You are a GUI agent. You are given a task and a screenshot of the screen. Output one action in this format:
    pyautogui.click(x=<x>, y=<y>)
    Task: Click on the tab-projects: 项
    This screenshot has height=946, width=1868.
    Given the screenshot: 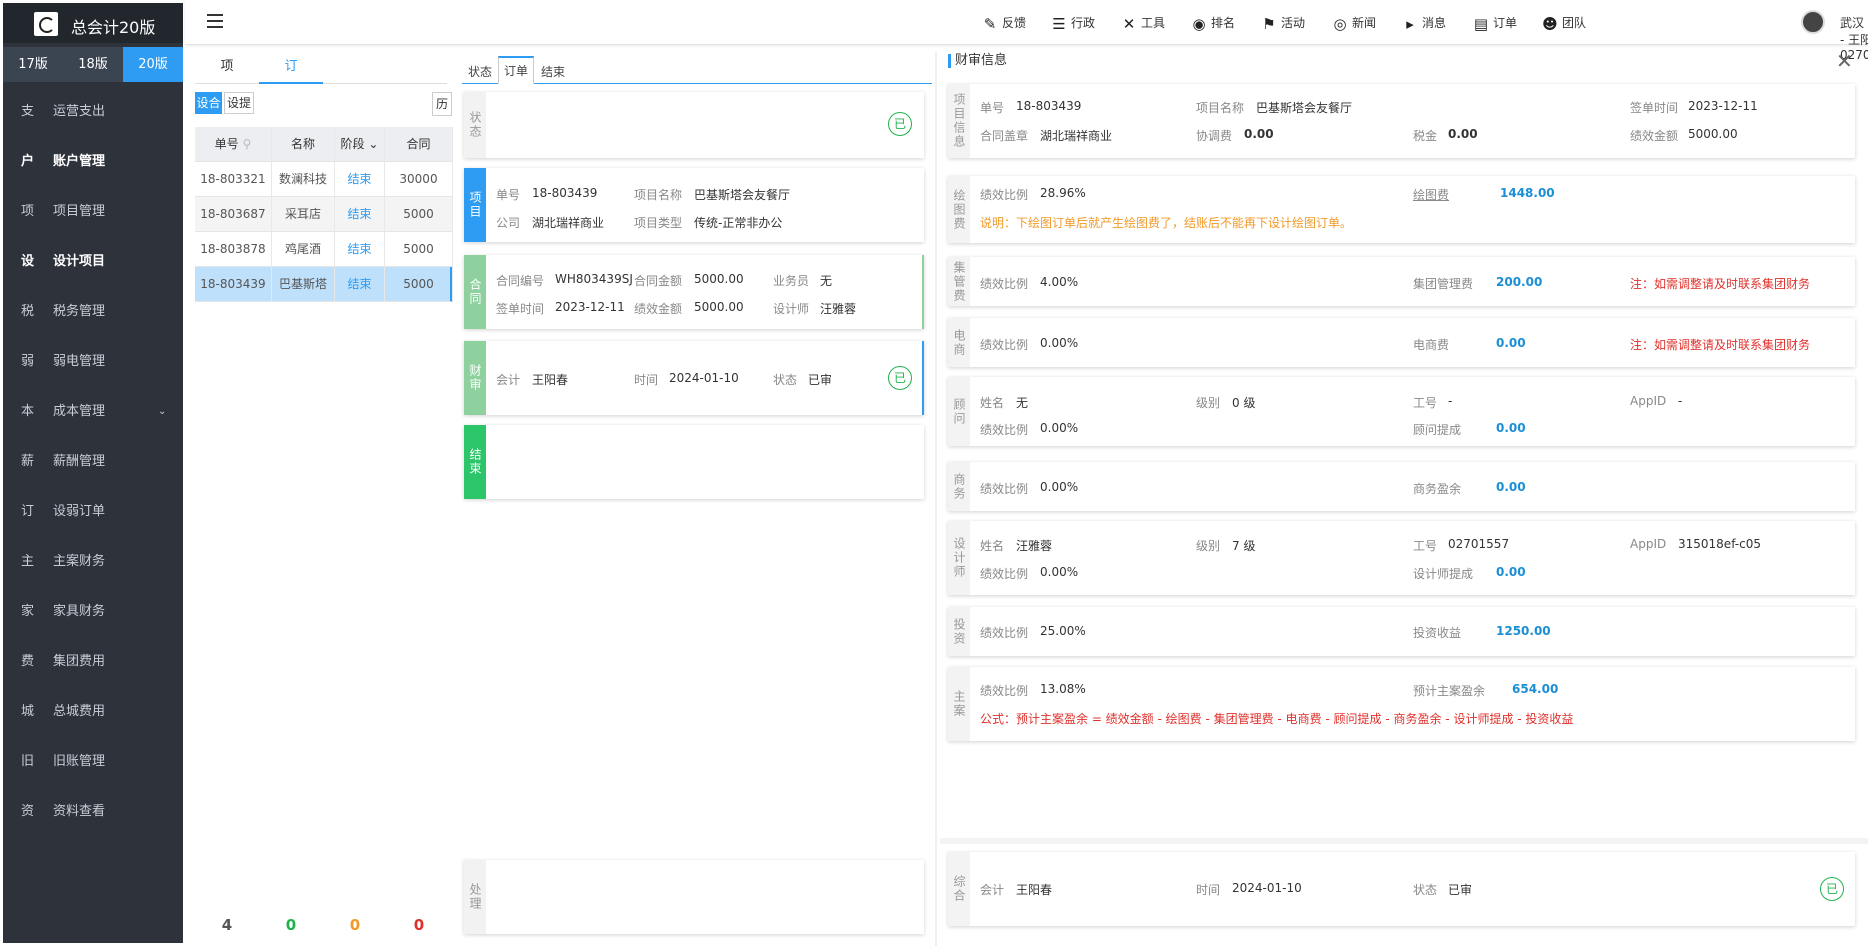 What is the action you would take?
    pyautogui.click(x=227, y=70)
    